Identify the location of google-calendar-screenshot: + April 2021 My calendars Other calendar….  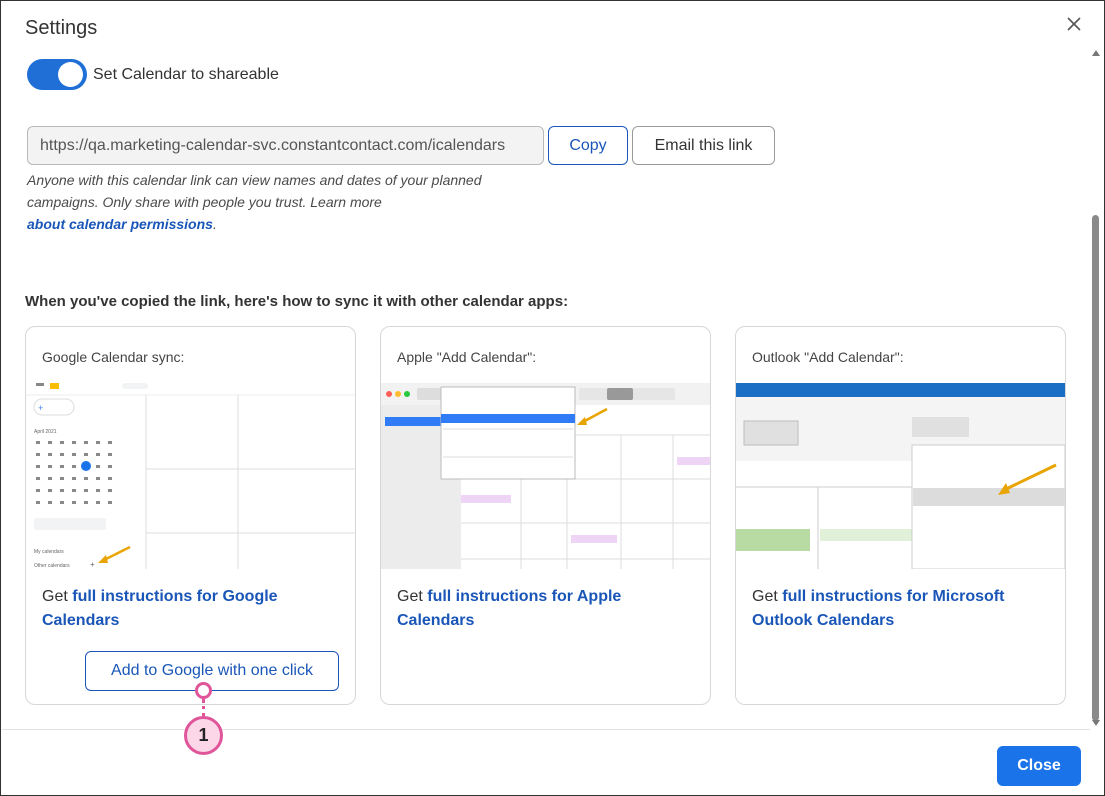
(190, 476).